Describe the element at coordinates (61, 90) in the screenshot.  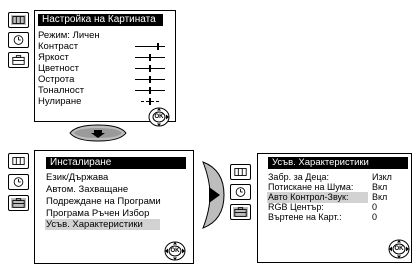
I see `hue-label: Тоналност` at that location.